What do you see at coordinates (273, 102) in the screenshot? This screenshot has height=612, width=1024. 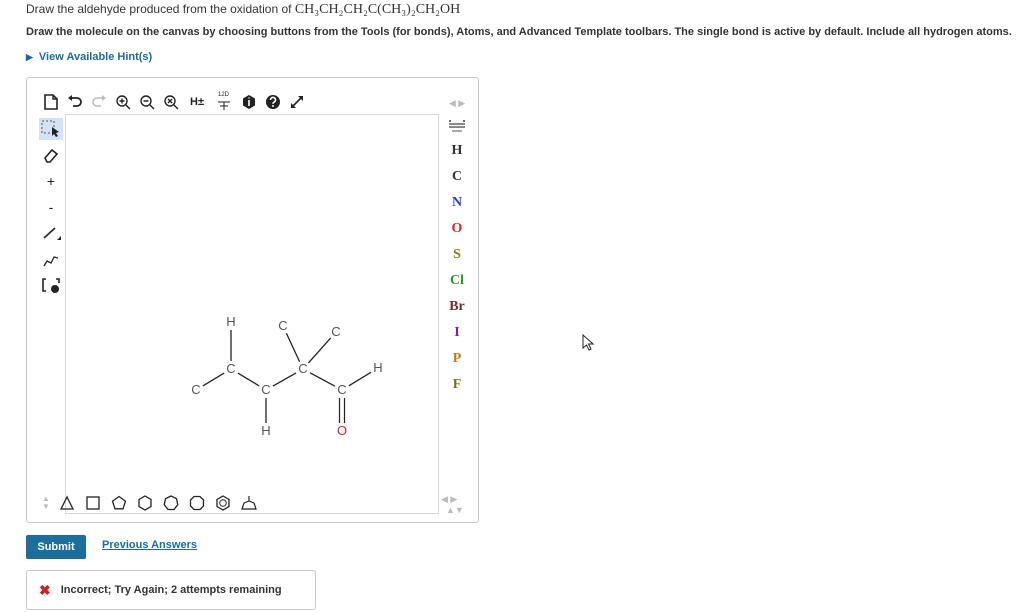 I see `help-icon` at bounding box center [273, 102].